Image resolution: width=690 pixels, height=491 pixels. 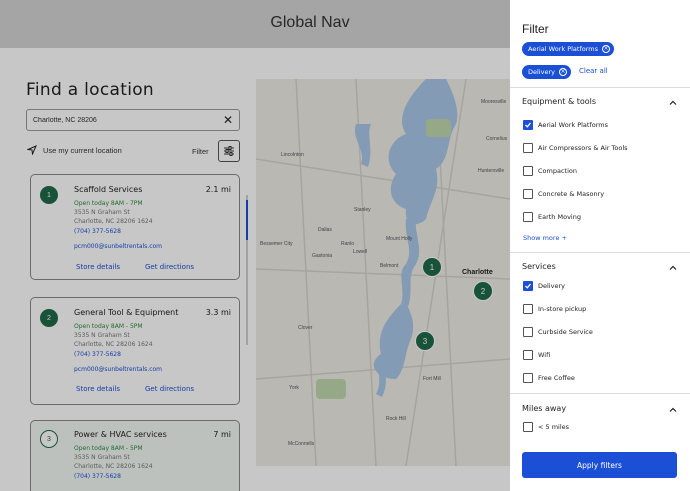 What do you see at coordinates (565, 332) in the screenshot?
I see `checkbox-label: Curbside Service` at bounding box center [565, 332].